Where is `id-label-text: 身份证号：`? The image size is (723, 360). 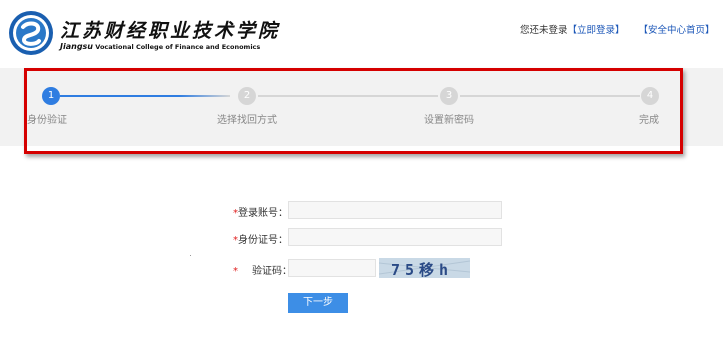 id-label-text: 身份证号： is located at coordinates (263, 240).